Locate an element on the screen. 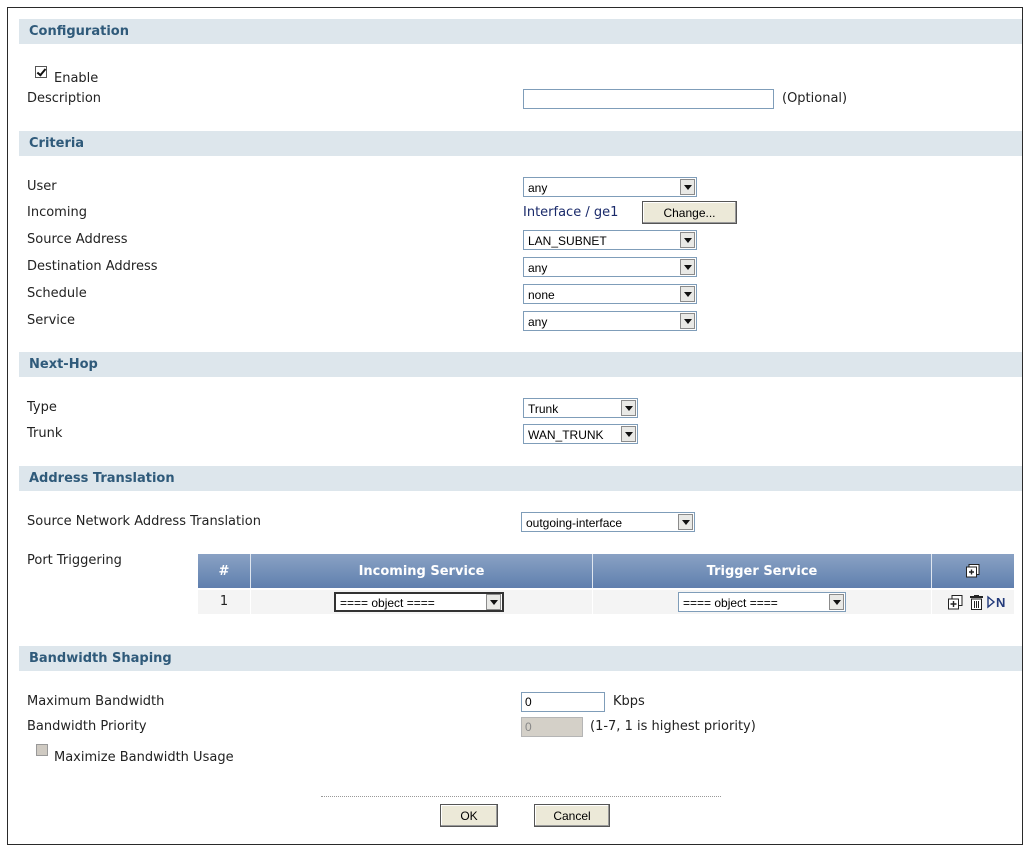 Image resolution: width=1031 pixels, height=850 pixels. section-title-bandwidth-shaping: Bandwidth Shaping is located at coordinates (100, 658).